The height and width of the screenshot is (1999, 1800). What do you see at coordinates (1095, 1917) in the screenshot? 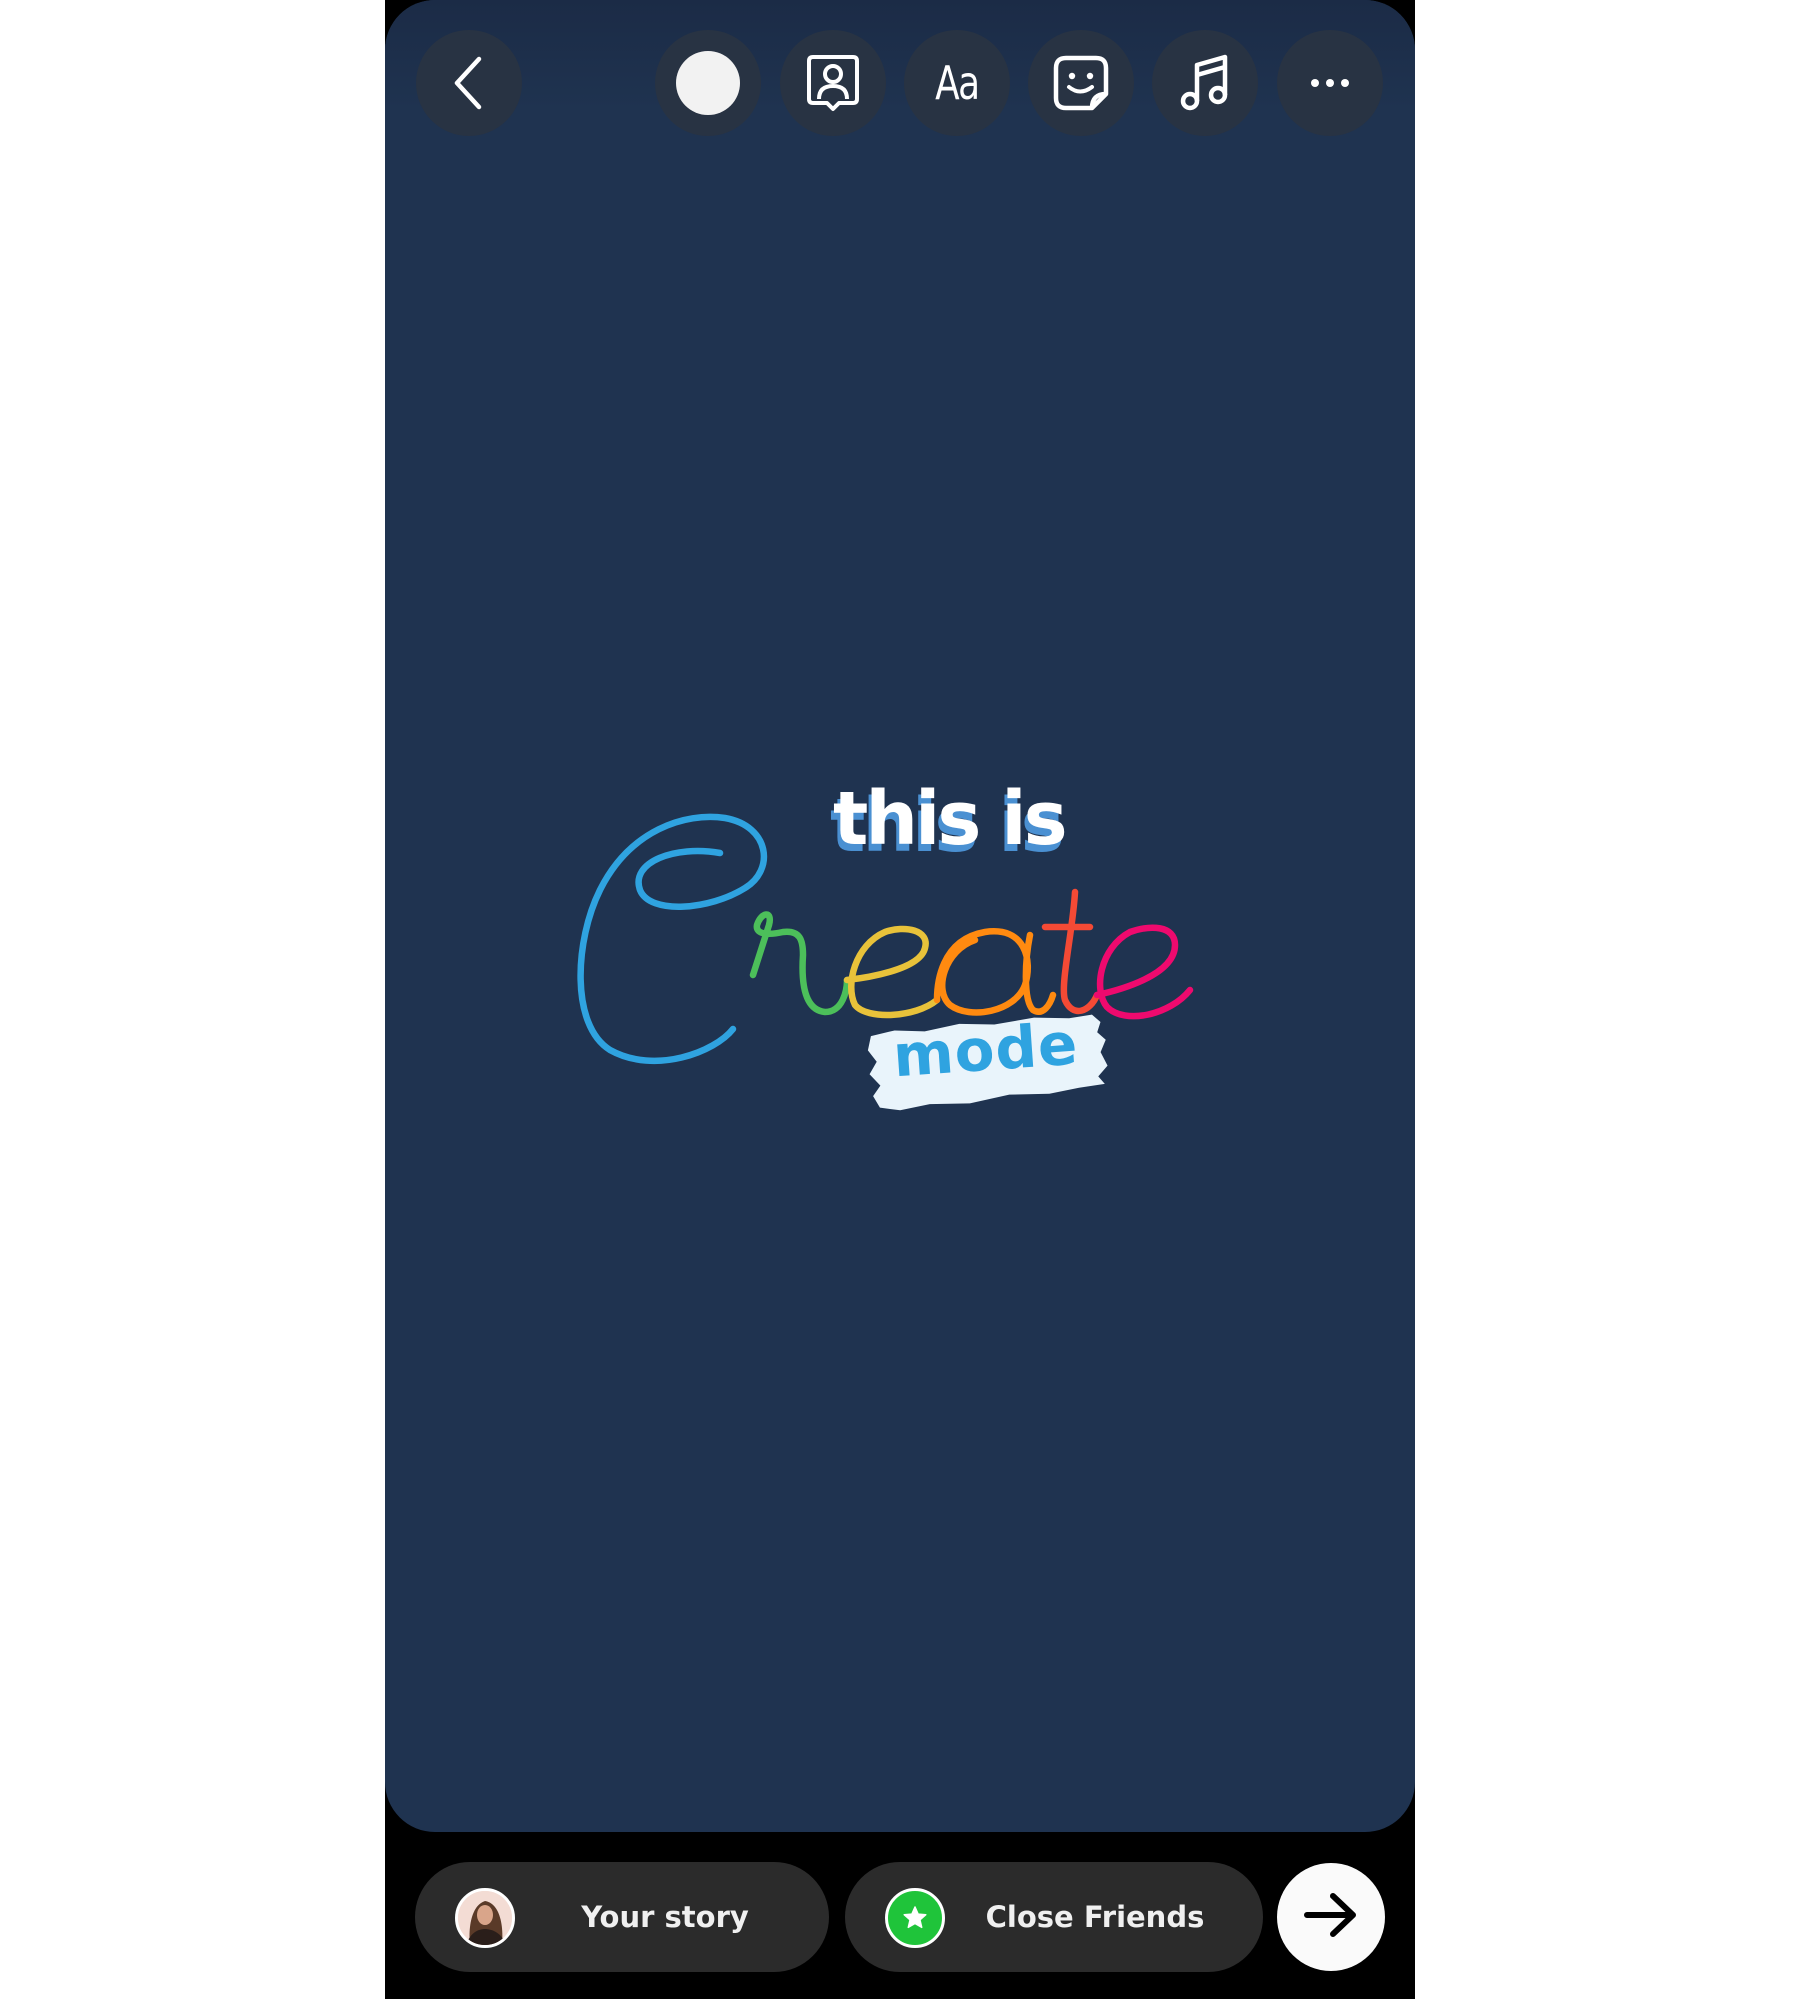
I see `close-friends-label: Close Friends` at bounding box center [1095, 1917].